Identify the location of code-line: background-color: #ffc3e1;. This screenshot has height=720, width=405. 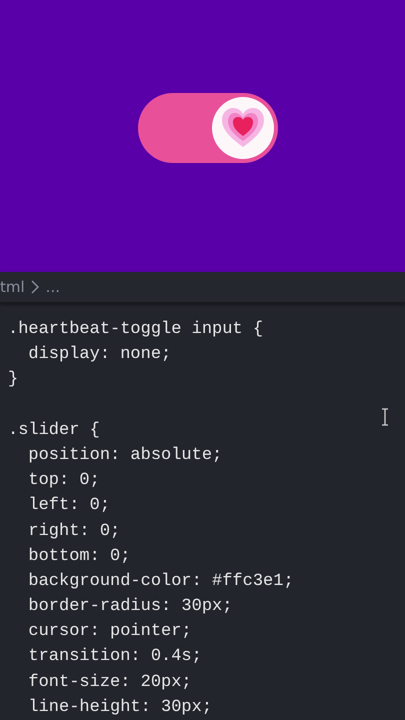
(160, 581).